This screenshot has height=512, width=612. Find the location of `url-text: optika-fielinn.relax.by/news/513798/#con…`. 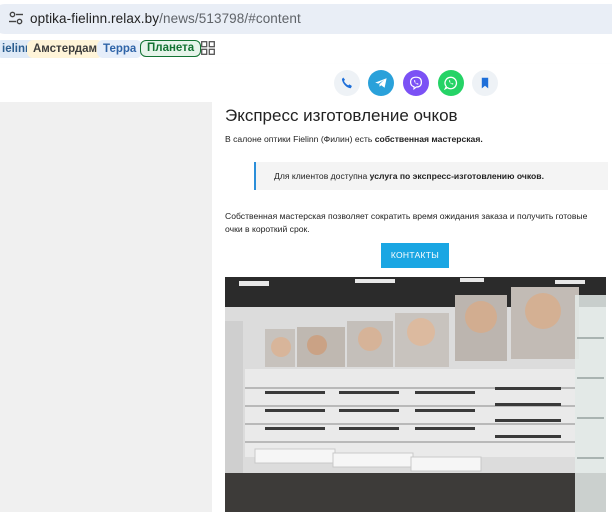

url-text: optika-fielinn.relax.by/news/513798/#con… is located at coordinates (165, 18).